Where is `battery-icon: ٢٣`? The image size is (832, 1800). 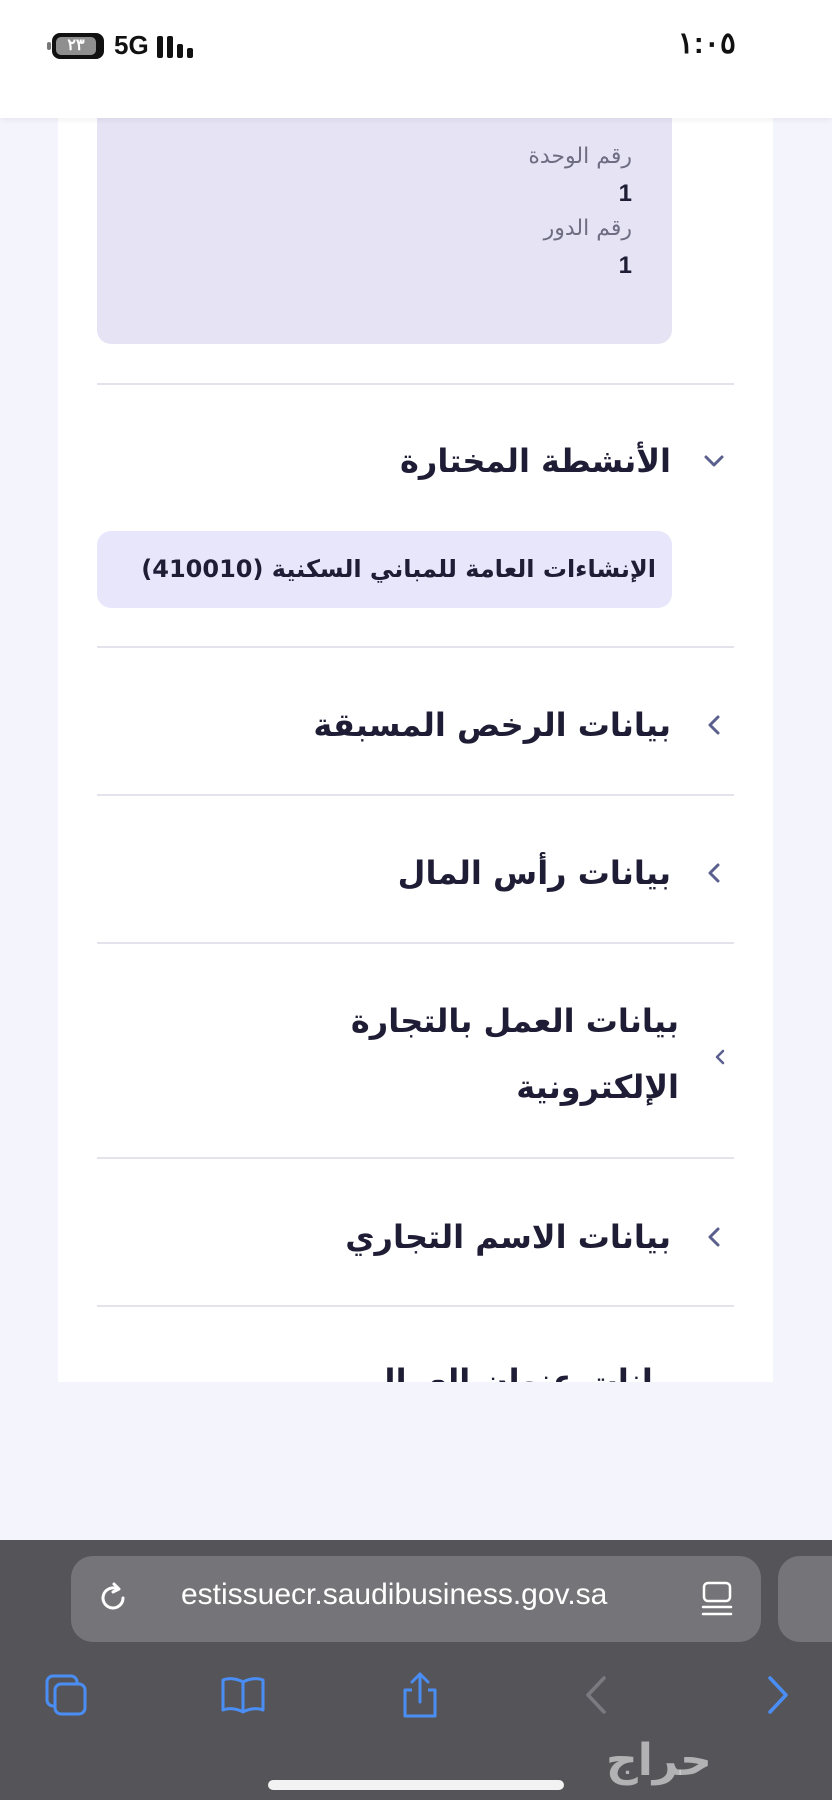 battery-icon: ٢٣ is located at coordinates (75, 45).